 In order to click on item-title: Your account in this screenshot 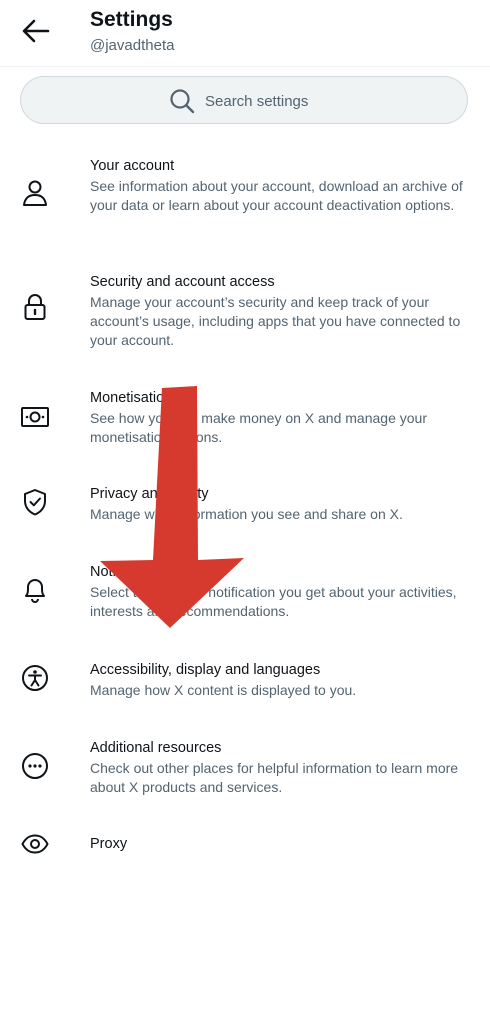, I will do `click(132, 166)`.